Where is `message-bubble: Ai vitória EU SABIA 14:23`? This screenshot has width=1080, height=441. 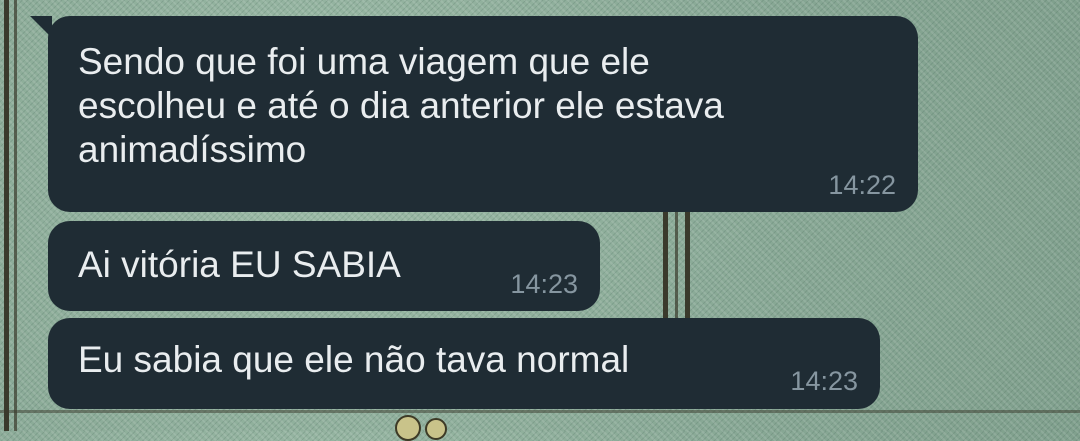
message-bubble: Ai vitória EU SABIA 14:23 is located at coordinates (324, 266).